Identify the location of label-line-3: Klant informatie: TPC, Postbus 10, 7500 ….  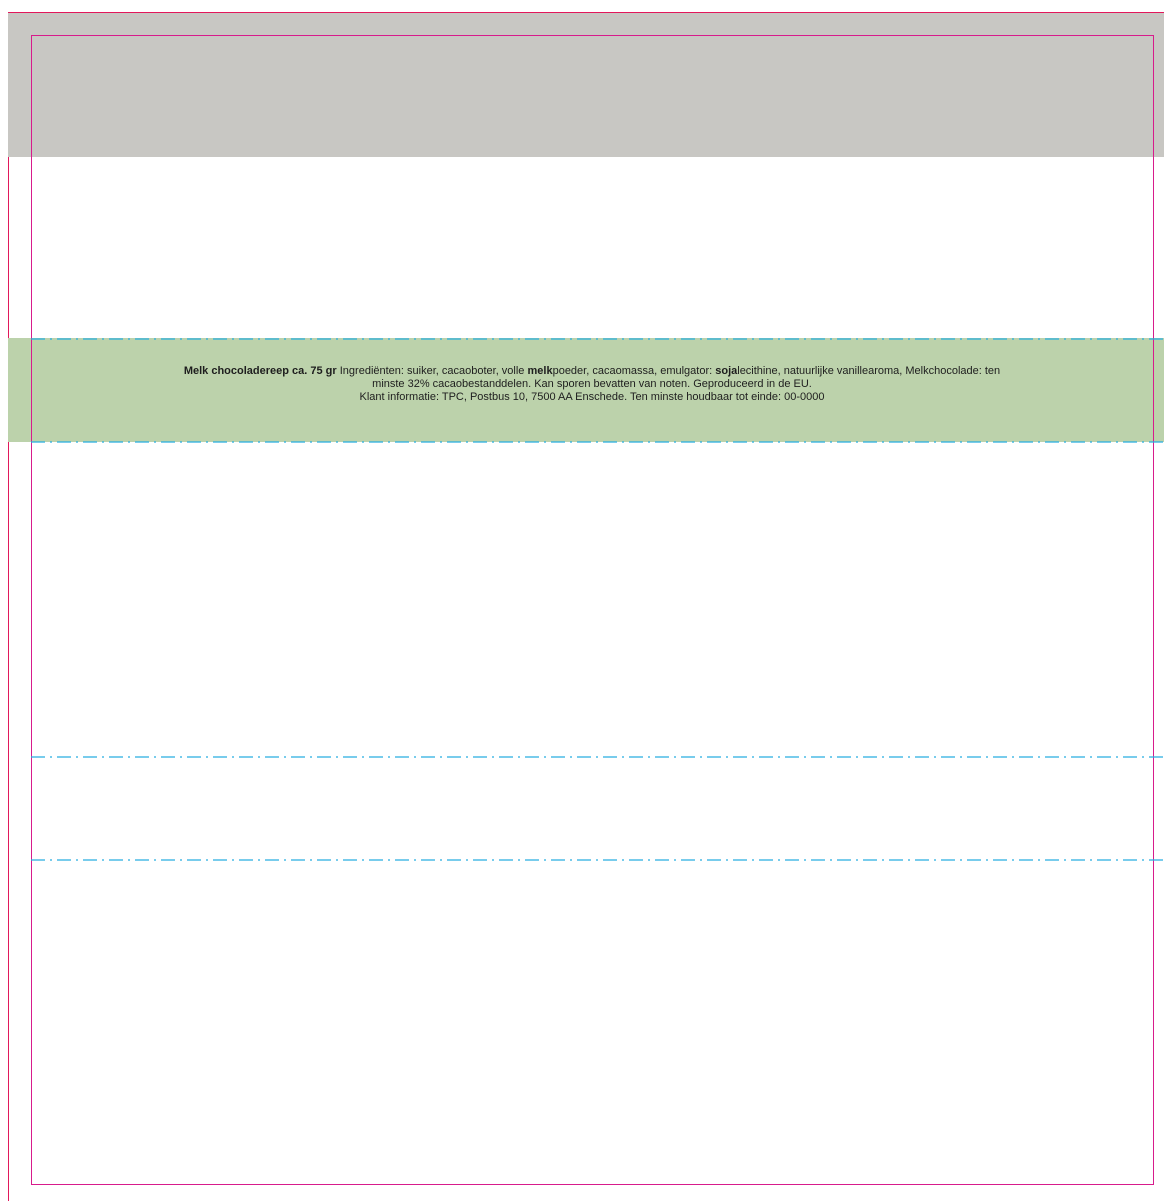
(592, 397).